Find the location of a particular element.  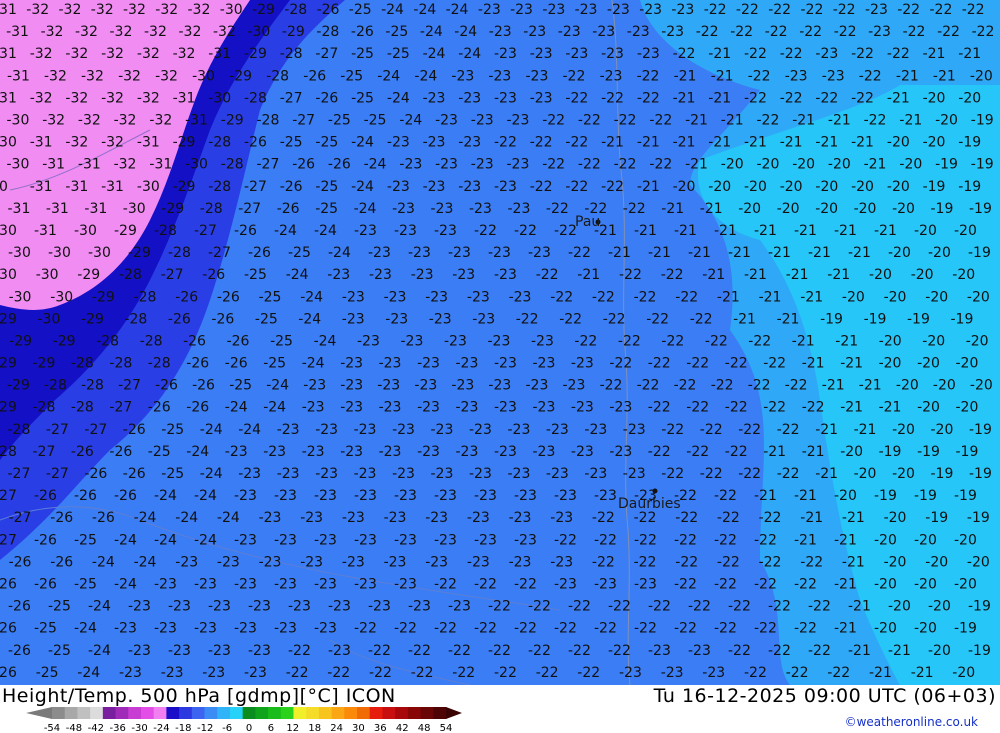

scale-tick-label: -12 is located at coordinates (205, 728).